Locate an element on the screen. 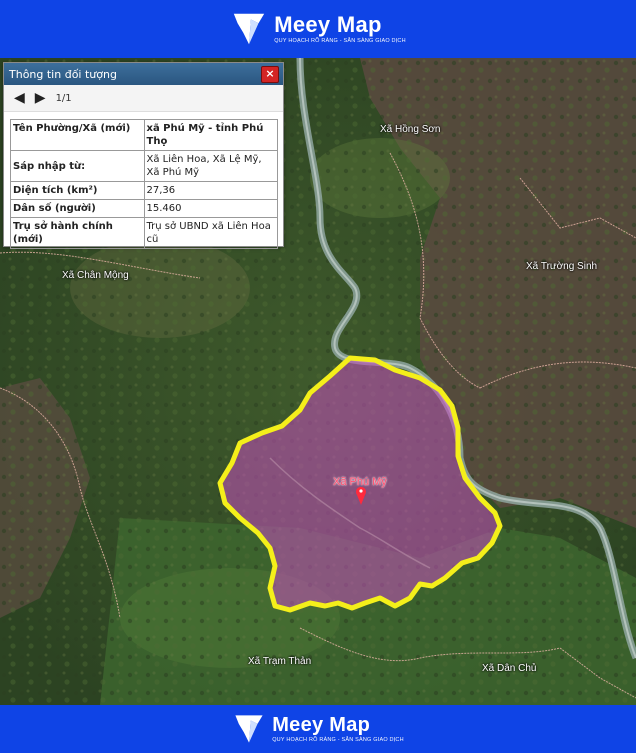 Image resolution: width=636 pixels, height=753 pixels. place-label-chan-mong: Xã Chân Mộng is located at coordinates (95, 275).